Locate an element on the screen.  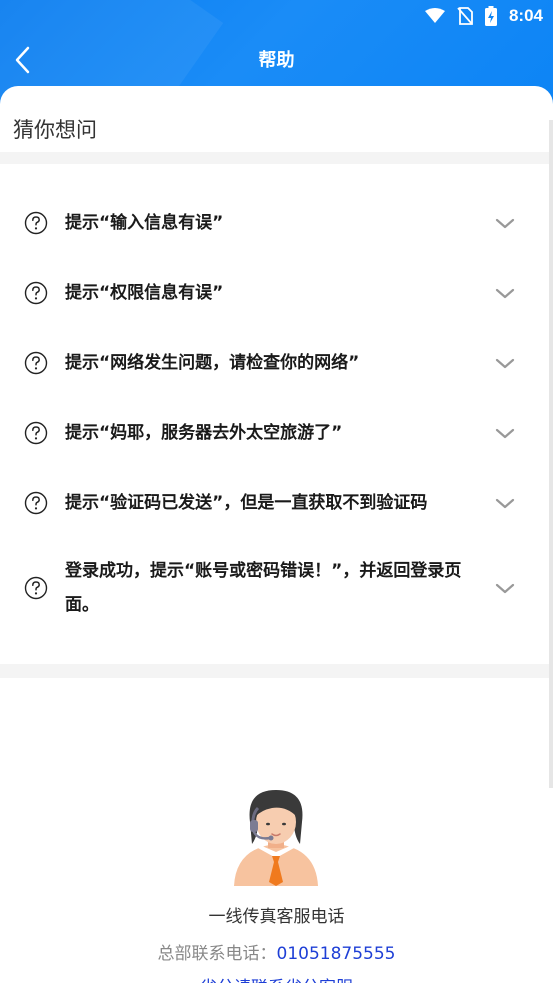
faq-item: 提示“妈耶，服务器去外太空旅游了” is located at coordinates (276, 433).